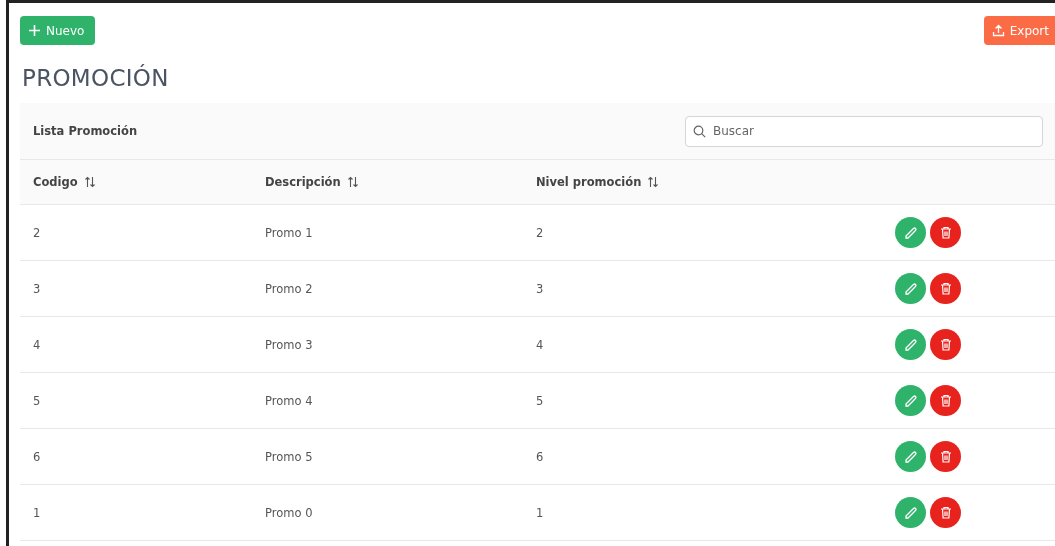 The height and width of the screenshot is (546, 1055). Describe the element at coordinates (699, 131) in the screenshot. I see `search-icon` at that location.